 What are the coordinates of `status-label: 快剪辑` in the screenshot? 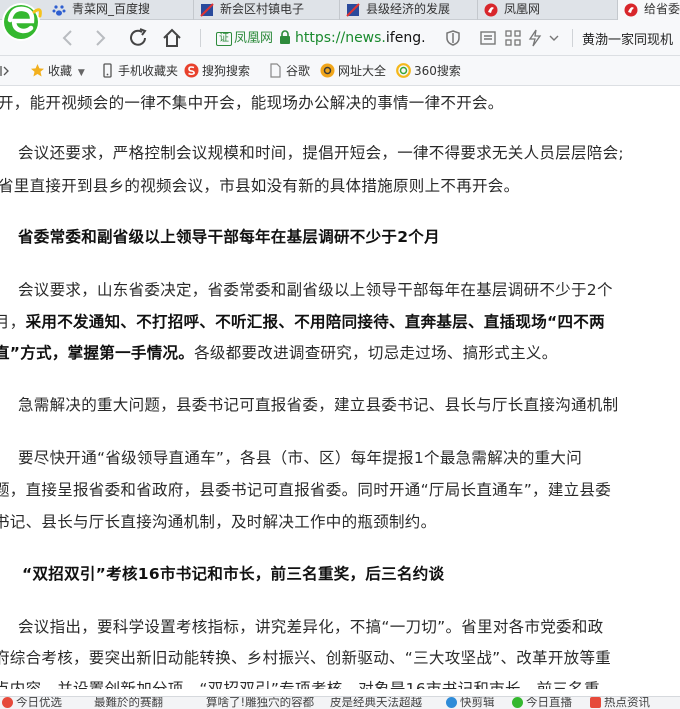 It's located at (477, 702).